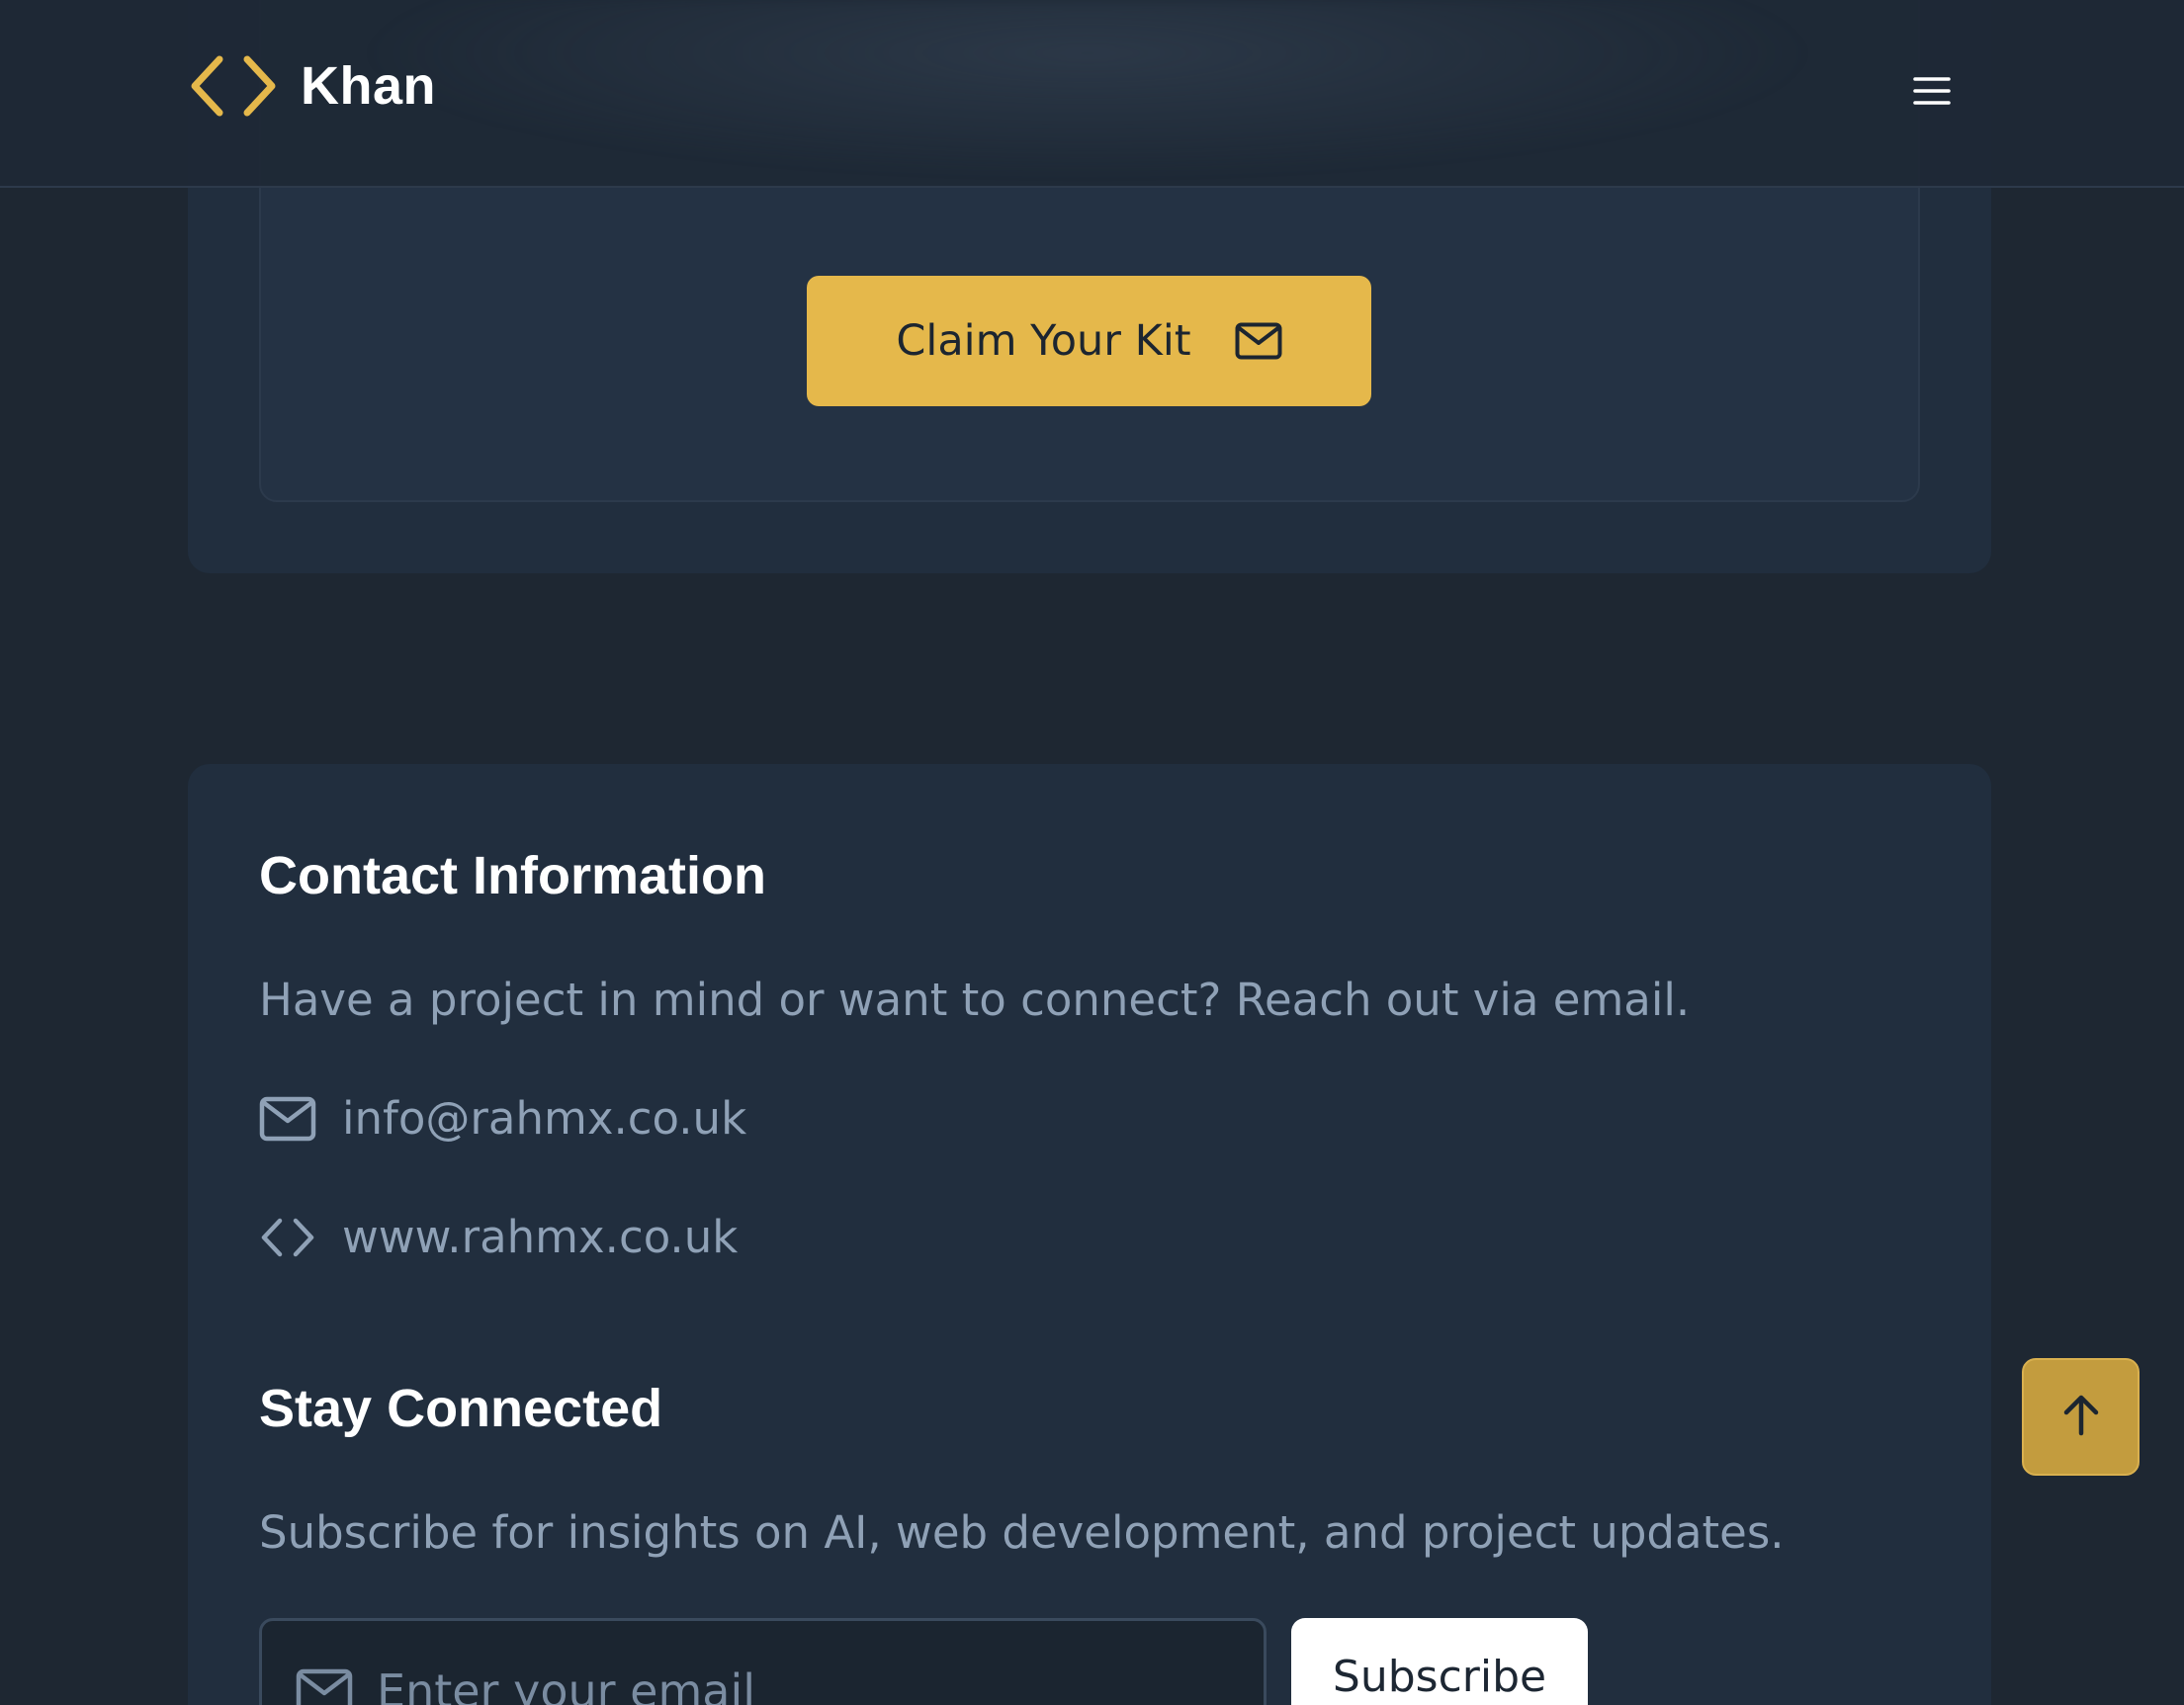 This screenshot has width=2184, height=1705. Describe the element at coordinates (763, 1661) in the screenshot. I see `email-field: Enter your email` at that location.